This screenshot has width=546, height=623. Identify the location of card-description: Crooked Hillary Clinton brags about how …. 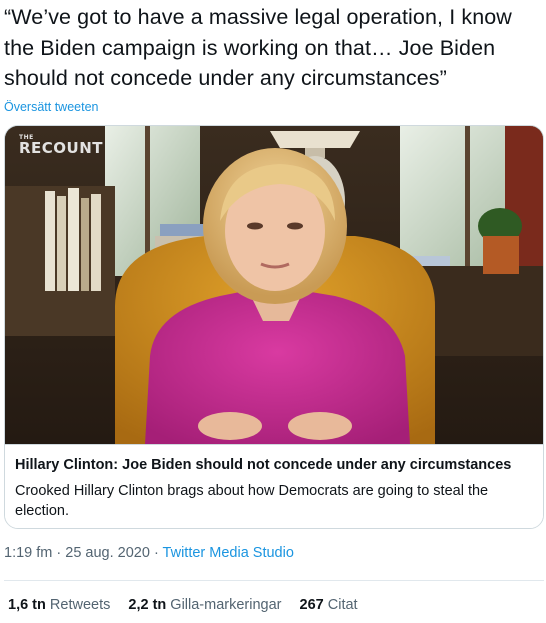
(252, 501).